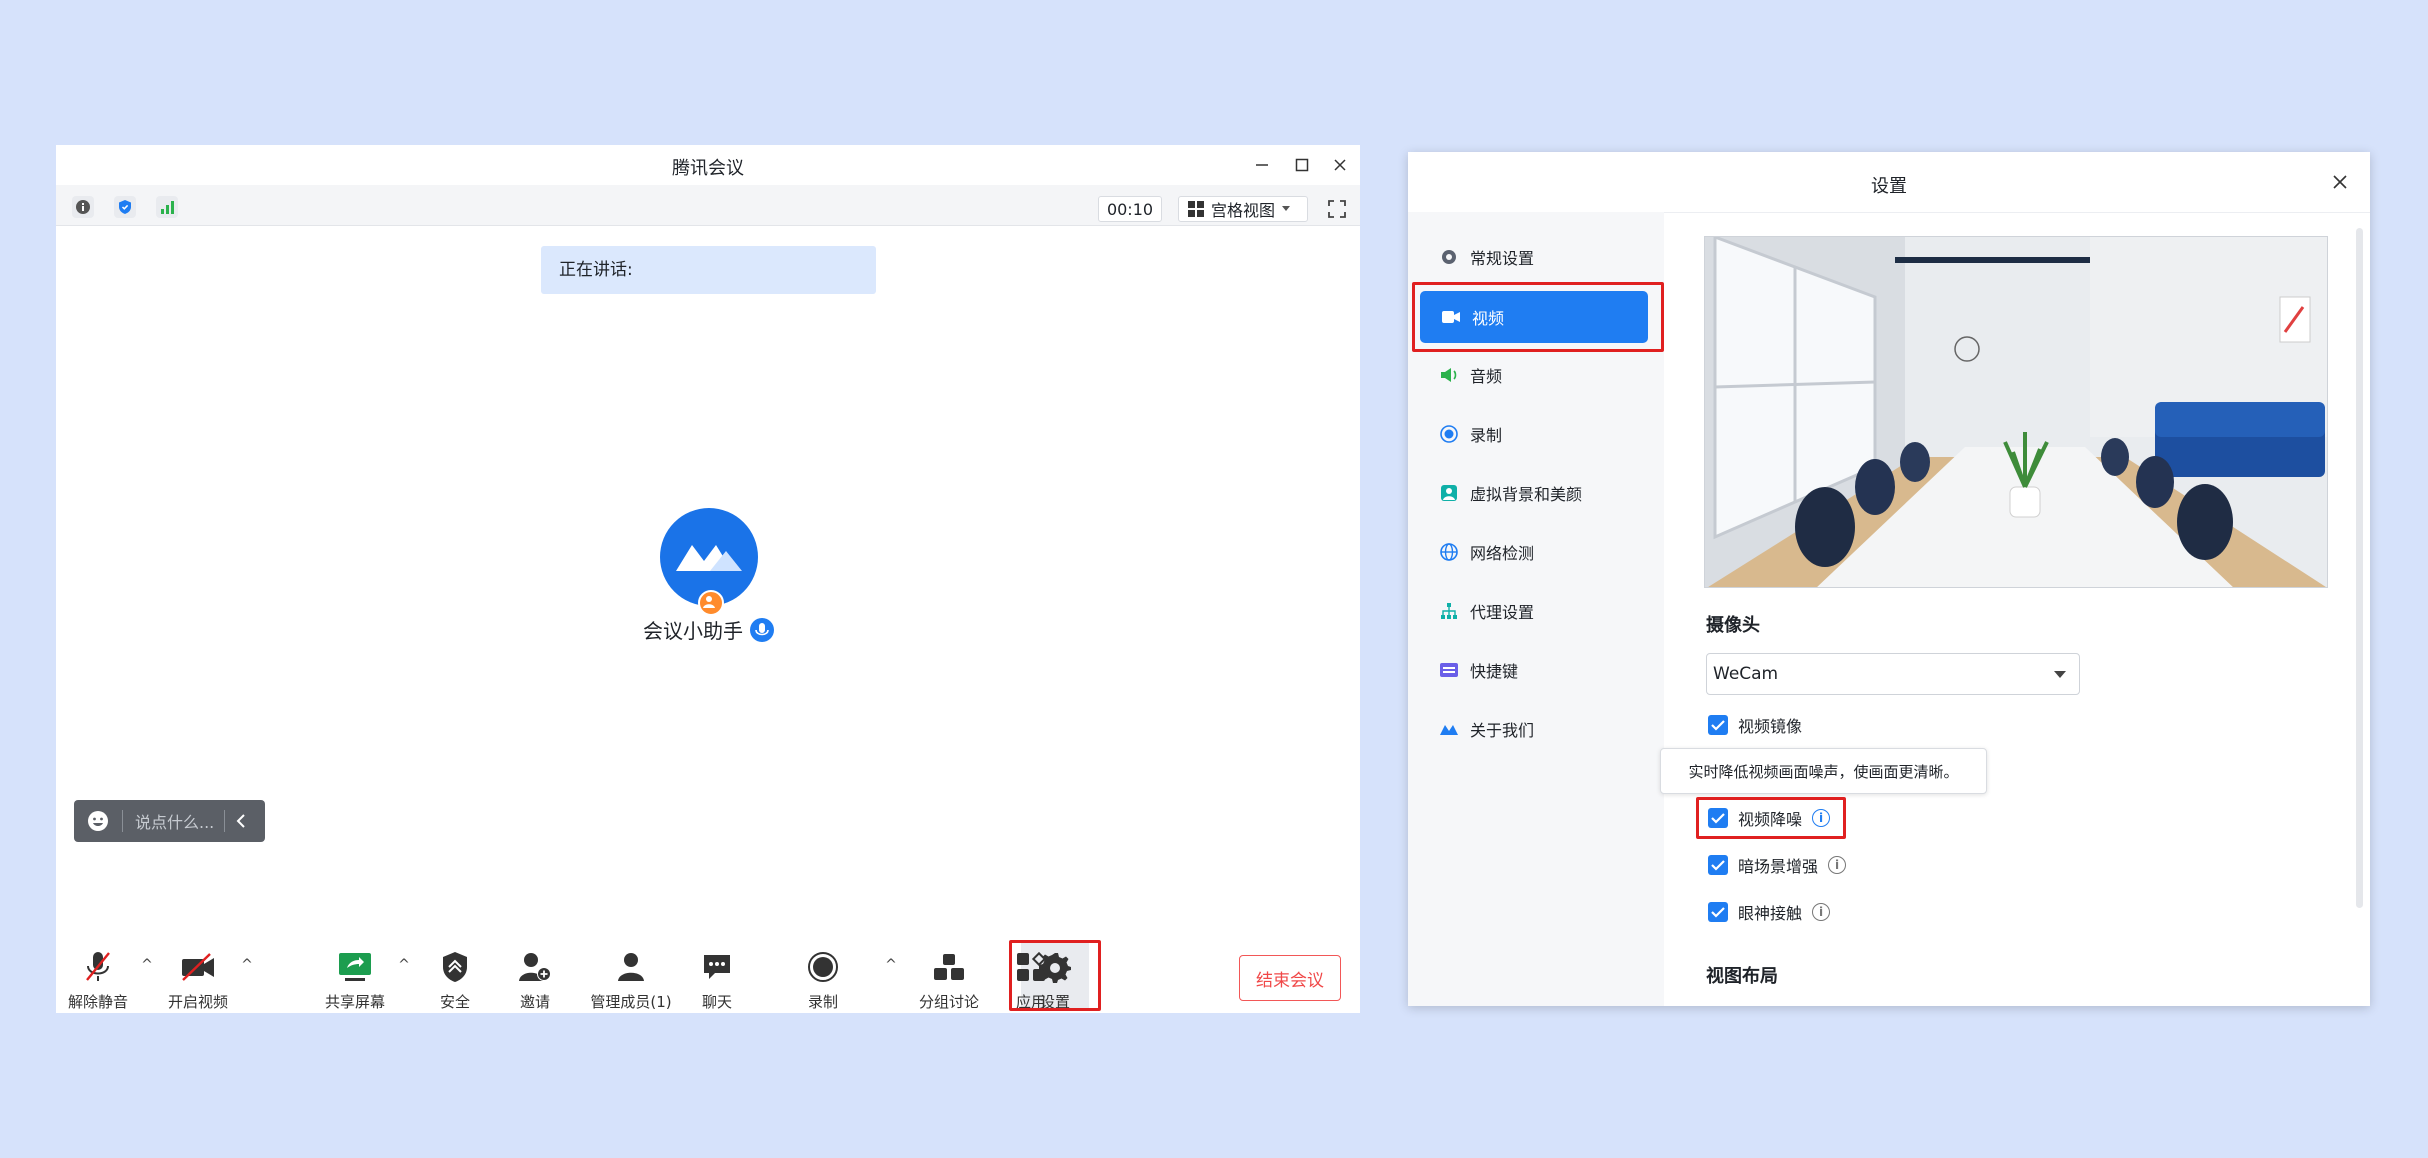 The image size is (2428, 1158). What do you see at coordinates (455, 967) in the screenshot?
I see `security-shield-icon` at bounding box center [455, 967].